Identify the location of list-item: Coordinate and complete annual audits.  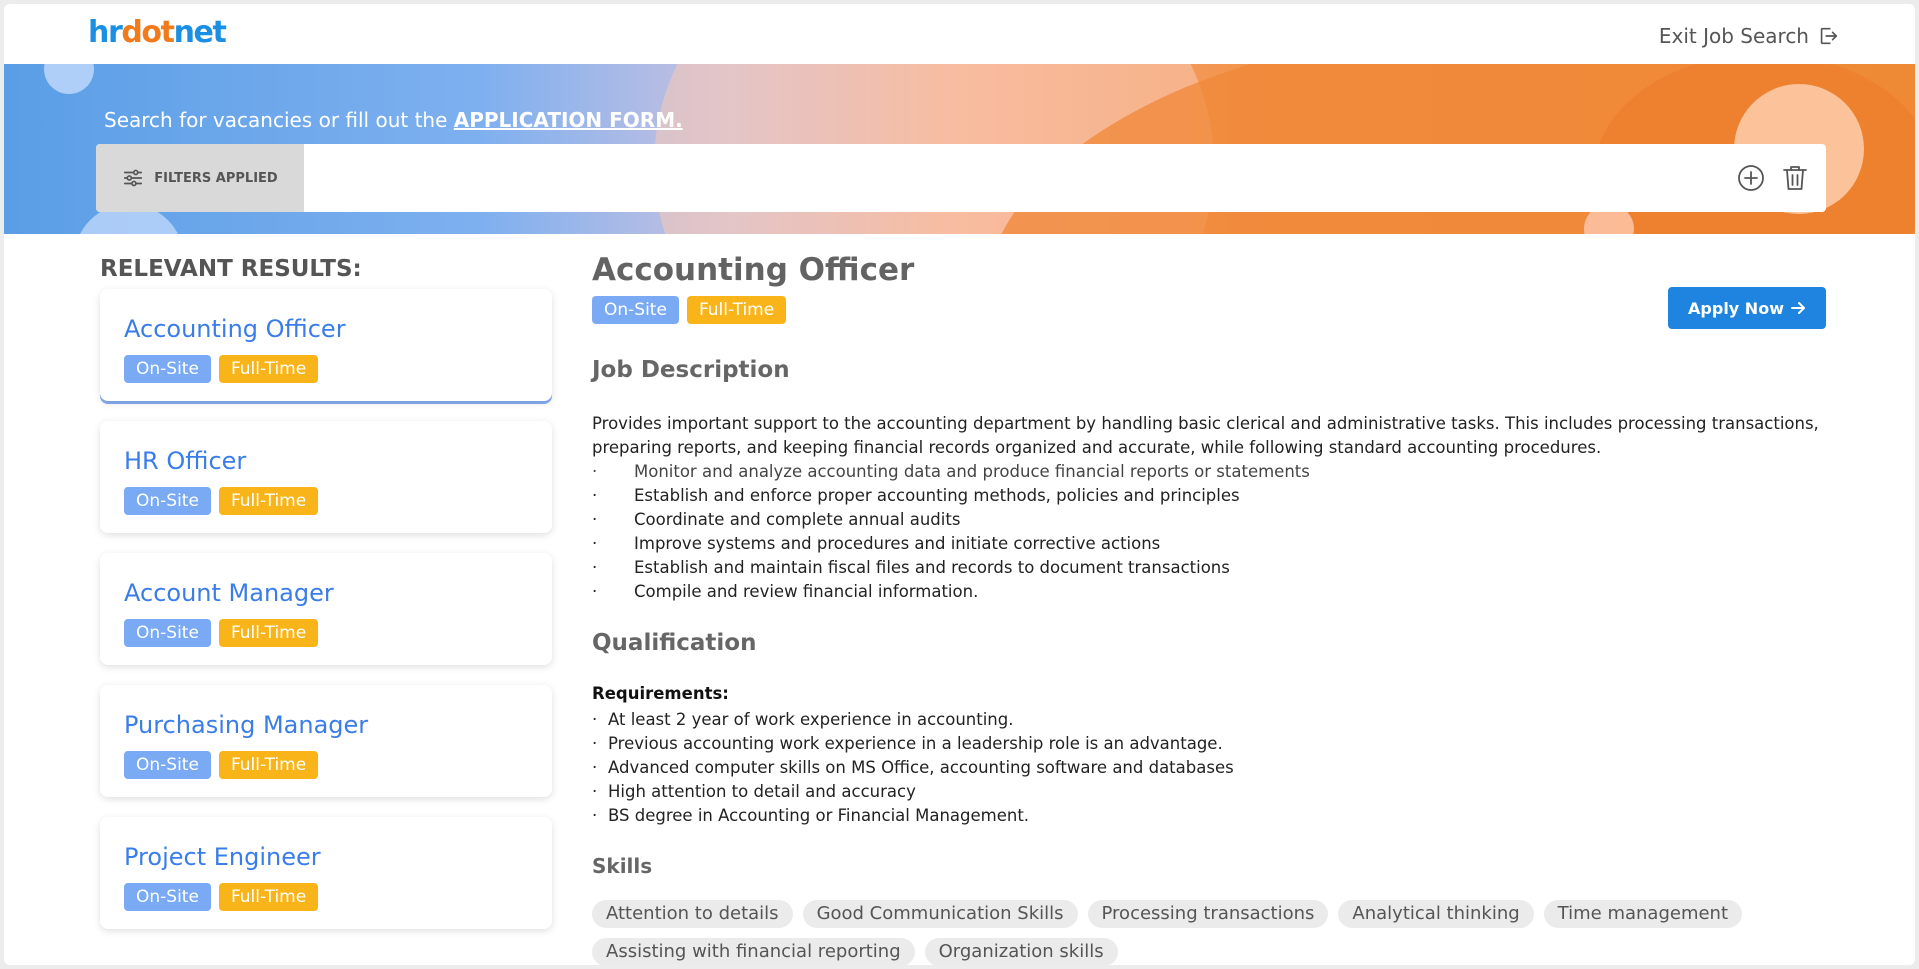
(951, 520).